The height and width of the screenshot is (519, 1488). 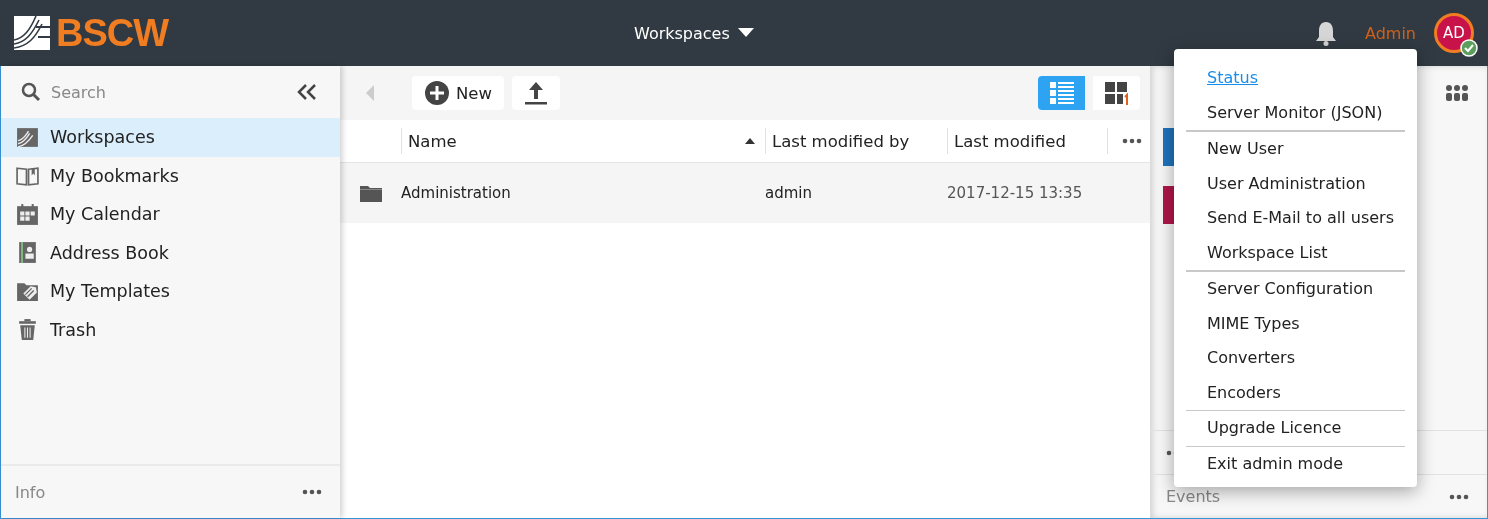 I want to click on menu-item: User Administration, so click(x=1295, y=183).